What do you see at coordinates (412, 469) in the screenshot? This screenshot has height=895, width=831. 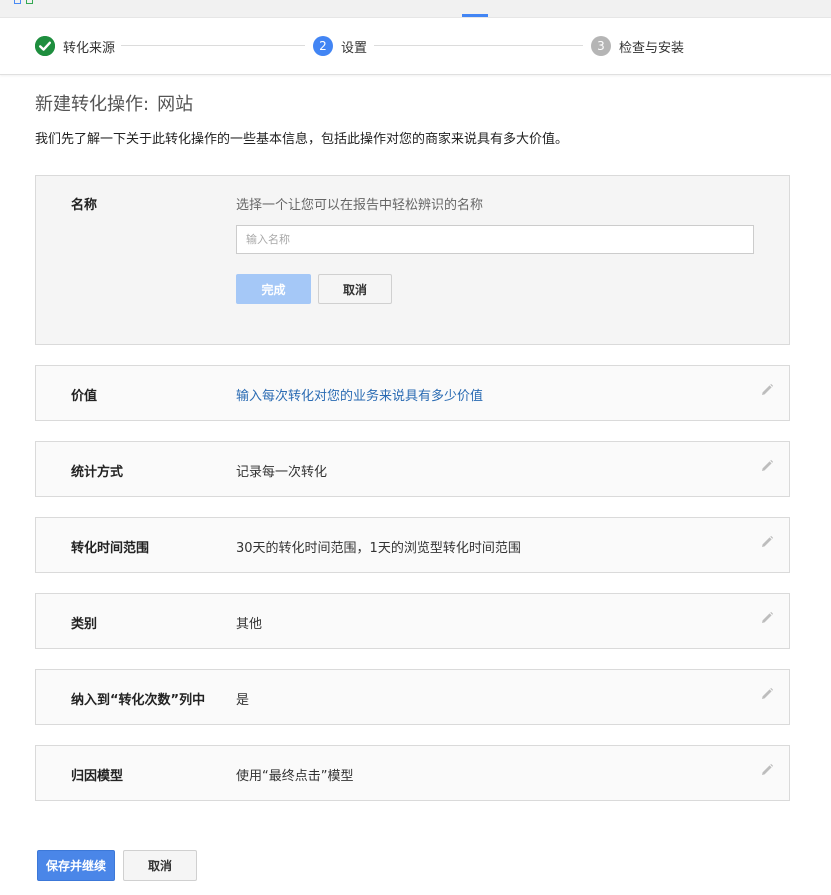 I see `count-section: 统计方式 记录每一次转化` at bounding box center [412, 469].